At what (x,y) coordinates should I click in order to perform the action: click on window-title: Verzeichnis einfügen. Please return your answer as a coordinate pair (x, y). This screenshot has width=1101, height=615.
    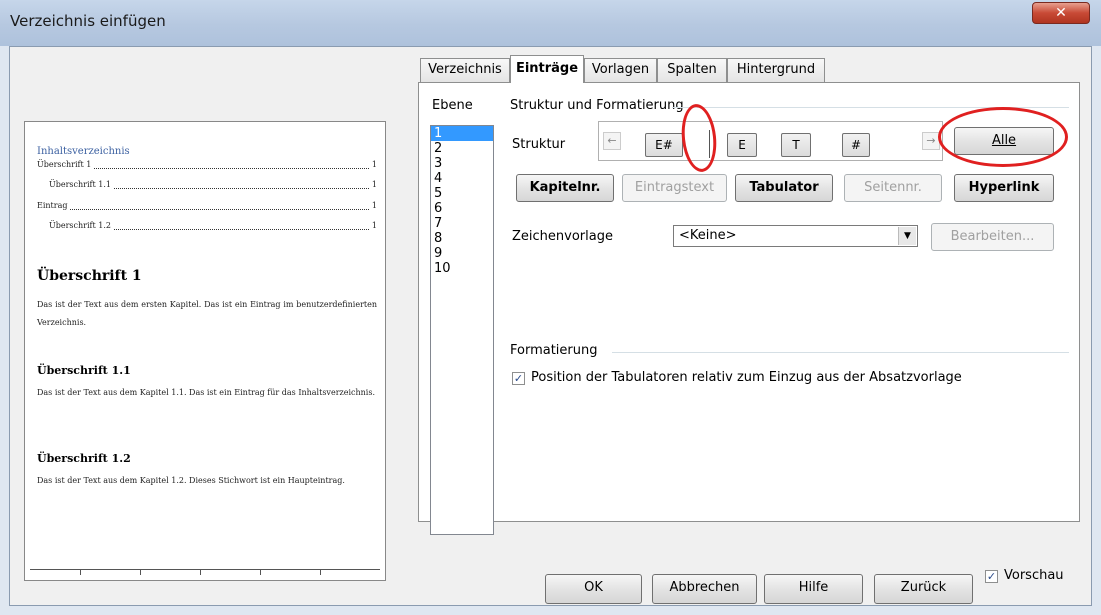
    Looking at the image, I should click on (88, 21).